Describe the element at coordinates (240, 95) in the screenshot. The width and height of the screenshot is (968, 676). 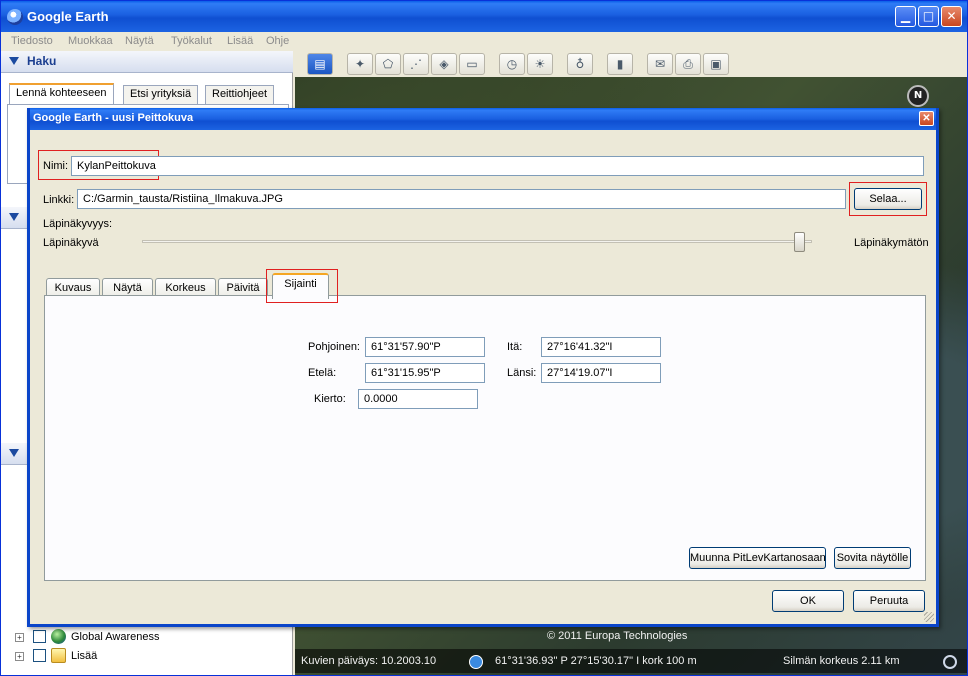
I see `tab-directions: Reittiohjeet` at that location.